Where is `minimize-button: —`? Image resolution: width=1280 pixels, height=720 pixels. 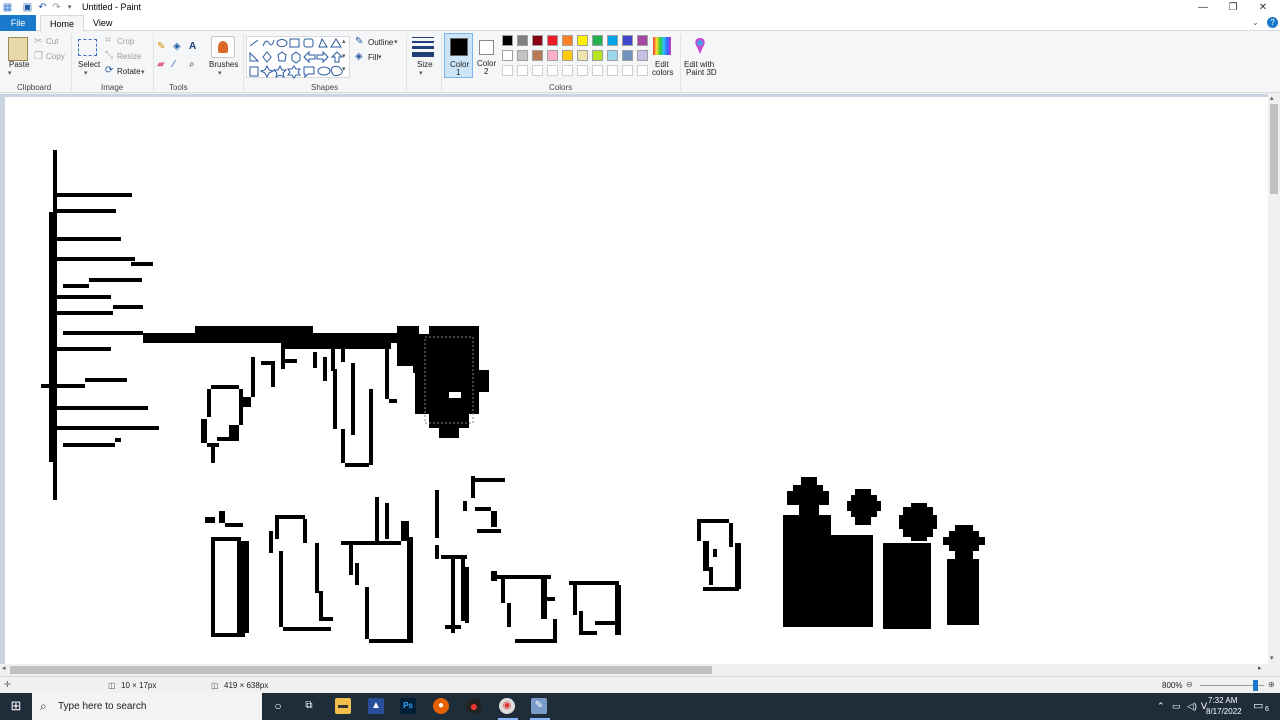 minimize-button: — is located at coordinates (1203, 7).